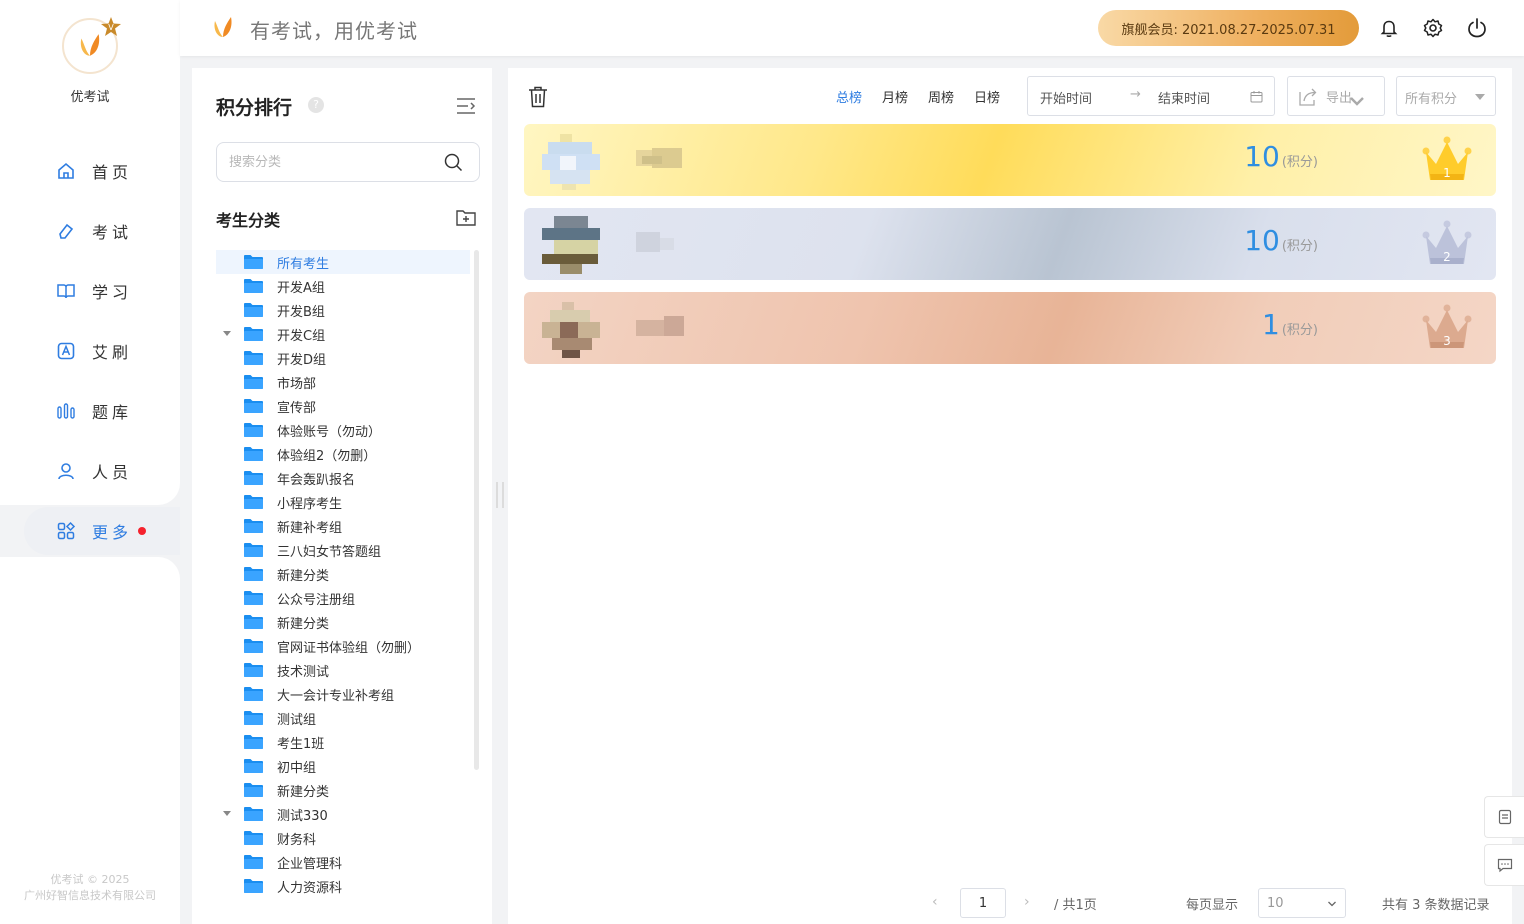 The width and height of the screenshot is (1524, 924). What do you see at coordinates (343, 670) in the screenshot?
I see `tree-item: 技术测试` at bounding box center [343, 670].